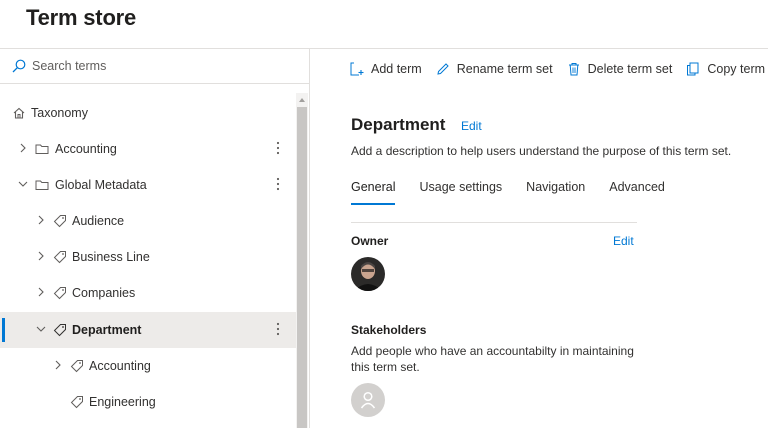 The image size is (768, 428). I want to click on add-term-button: Add term, so click(386, 69).